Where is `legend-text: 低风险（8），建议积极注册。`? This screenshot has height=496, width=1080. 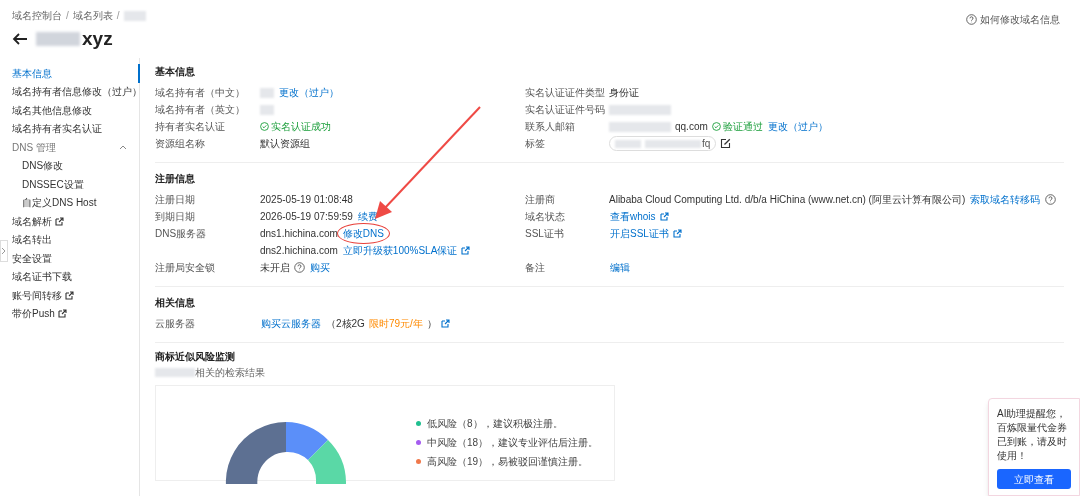 legend-text: 低风险（8），建议积极注册。 is located at coordinates (495, 424).